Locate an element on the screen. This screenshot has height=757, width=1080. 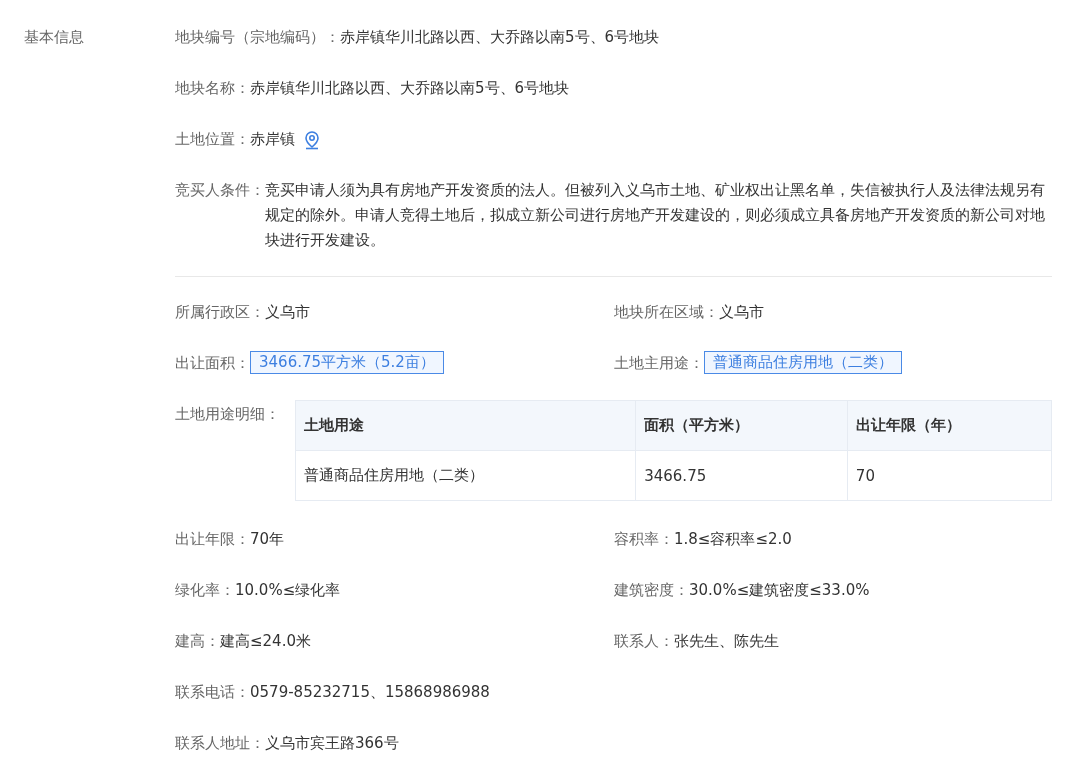
field-label: 建高： is located at coordinates (197, 641).